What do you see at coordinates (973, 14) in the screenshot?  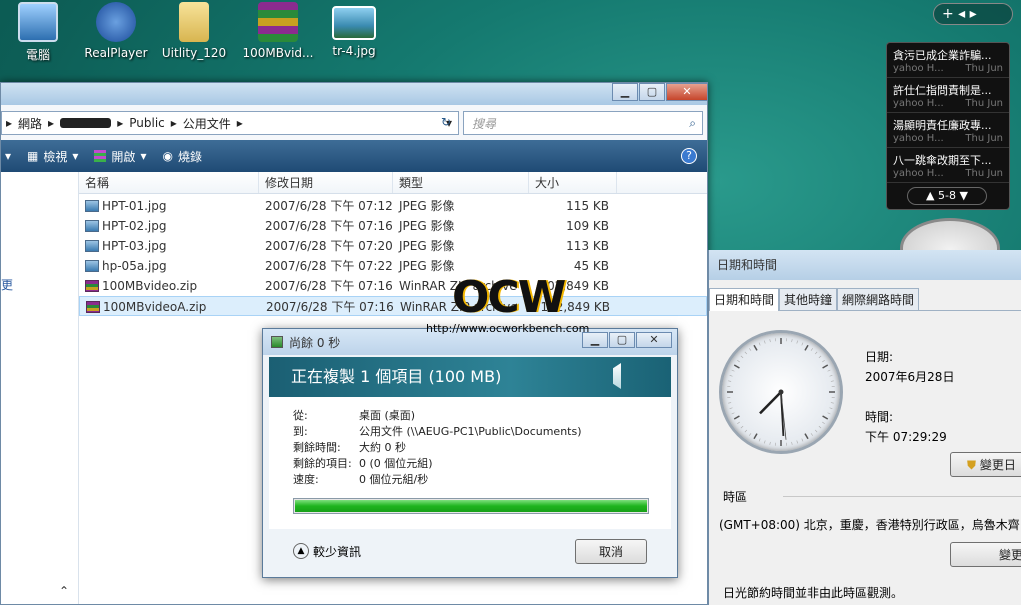 I see `sidebar-controls: + ◂ ▸` at bounding box center [973, 14].